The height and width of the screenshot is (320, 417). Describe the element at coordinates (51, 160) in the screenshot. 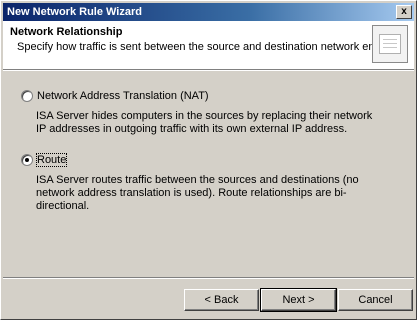

I see `route-option-label: Route` at that location.